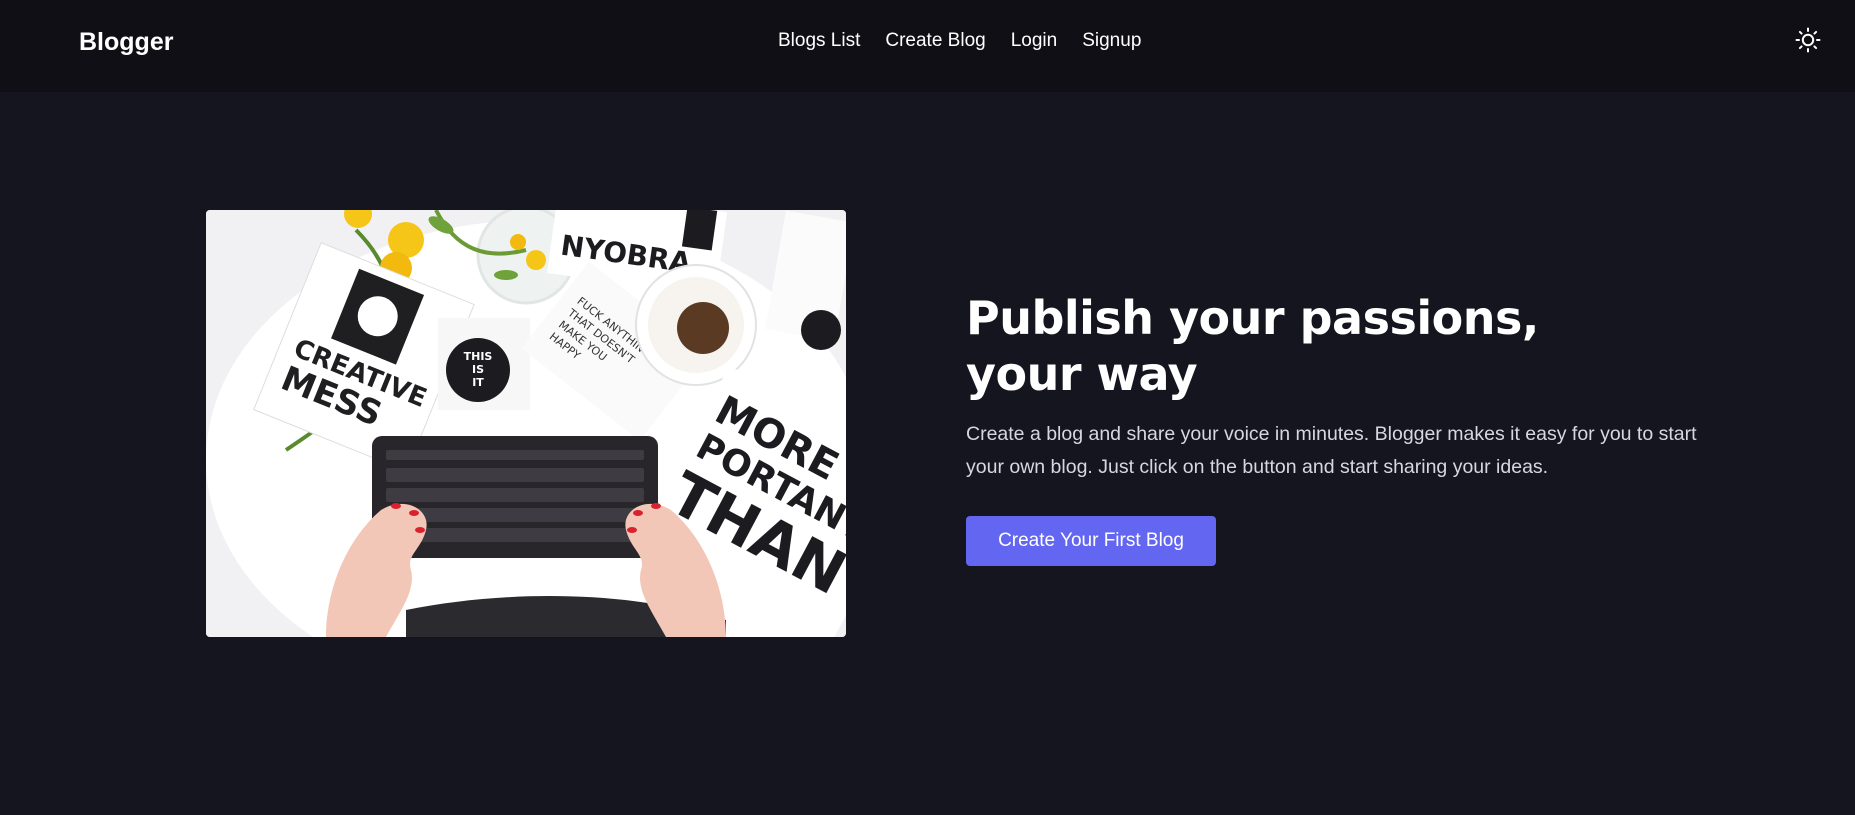 This screenshot has width=1855, height=815. I want to click on coffee-cup, so click(696, 325).